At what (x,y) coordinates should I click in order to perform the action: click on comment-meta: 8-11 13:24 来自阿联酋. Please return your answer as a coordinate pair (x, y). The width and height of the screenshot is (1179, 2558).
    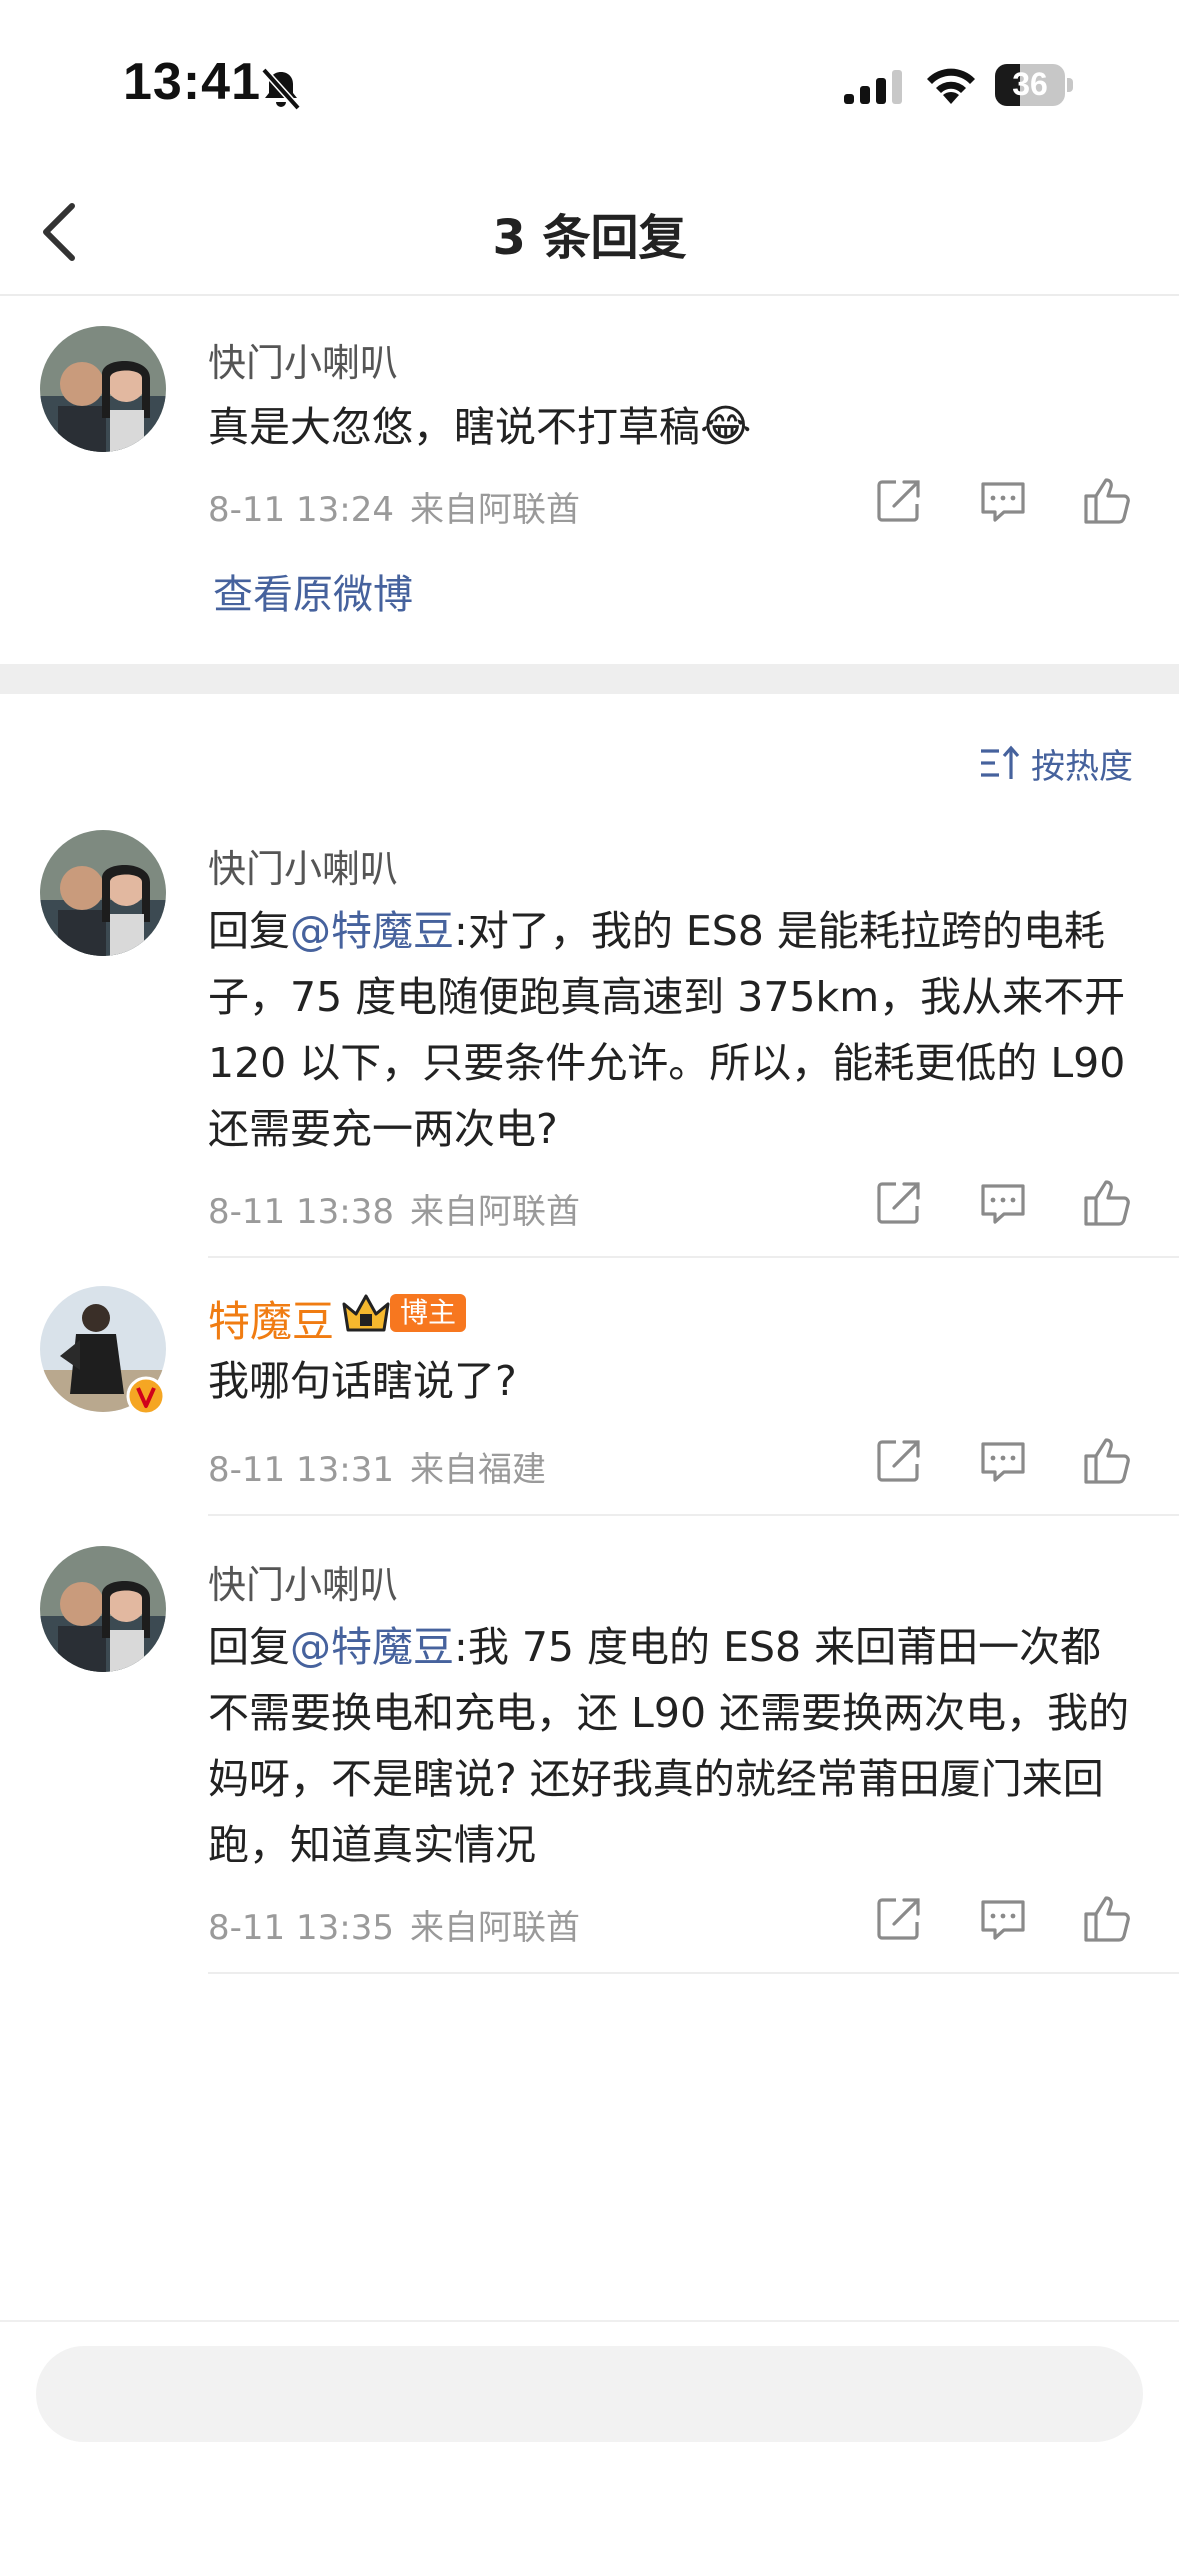
    Looking at the image, I should click on (394, 506).